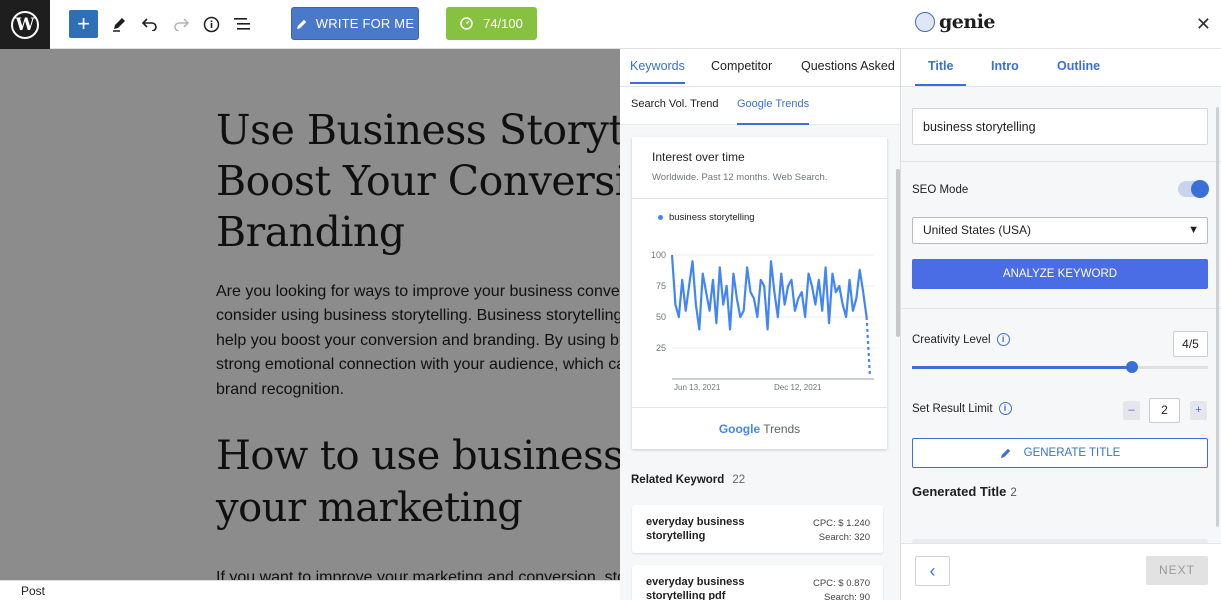 Image resolution: width=1221 pixels, height=600 pixels. I want to click on series-line, so click(769, 292).